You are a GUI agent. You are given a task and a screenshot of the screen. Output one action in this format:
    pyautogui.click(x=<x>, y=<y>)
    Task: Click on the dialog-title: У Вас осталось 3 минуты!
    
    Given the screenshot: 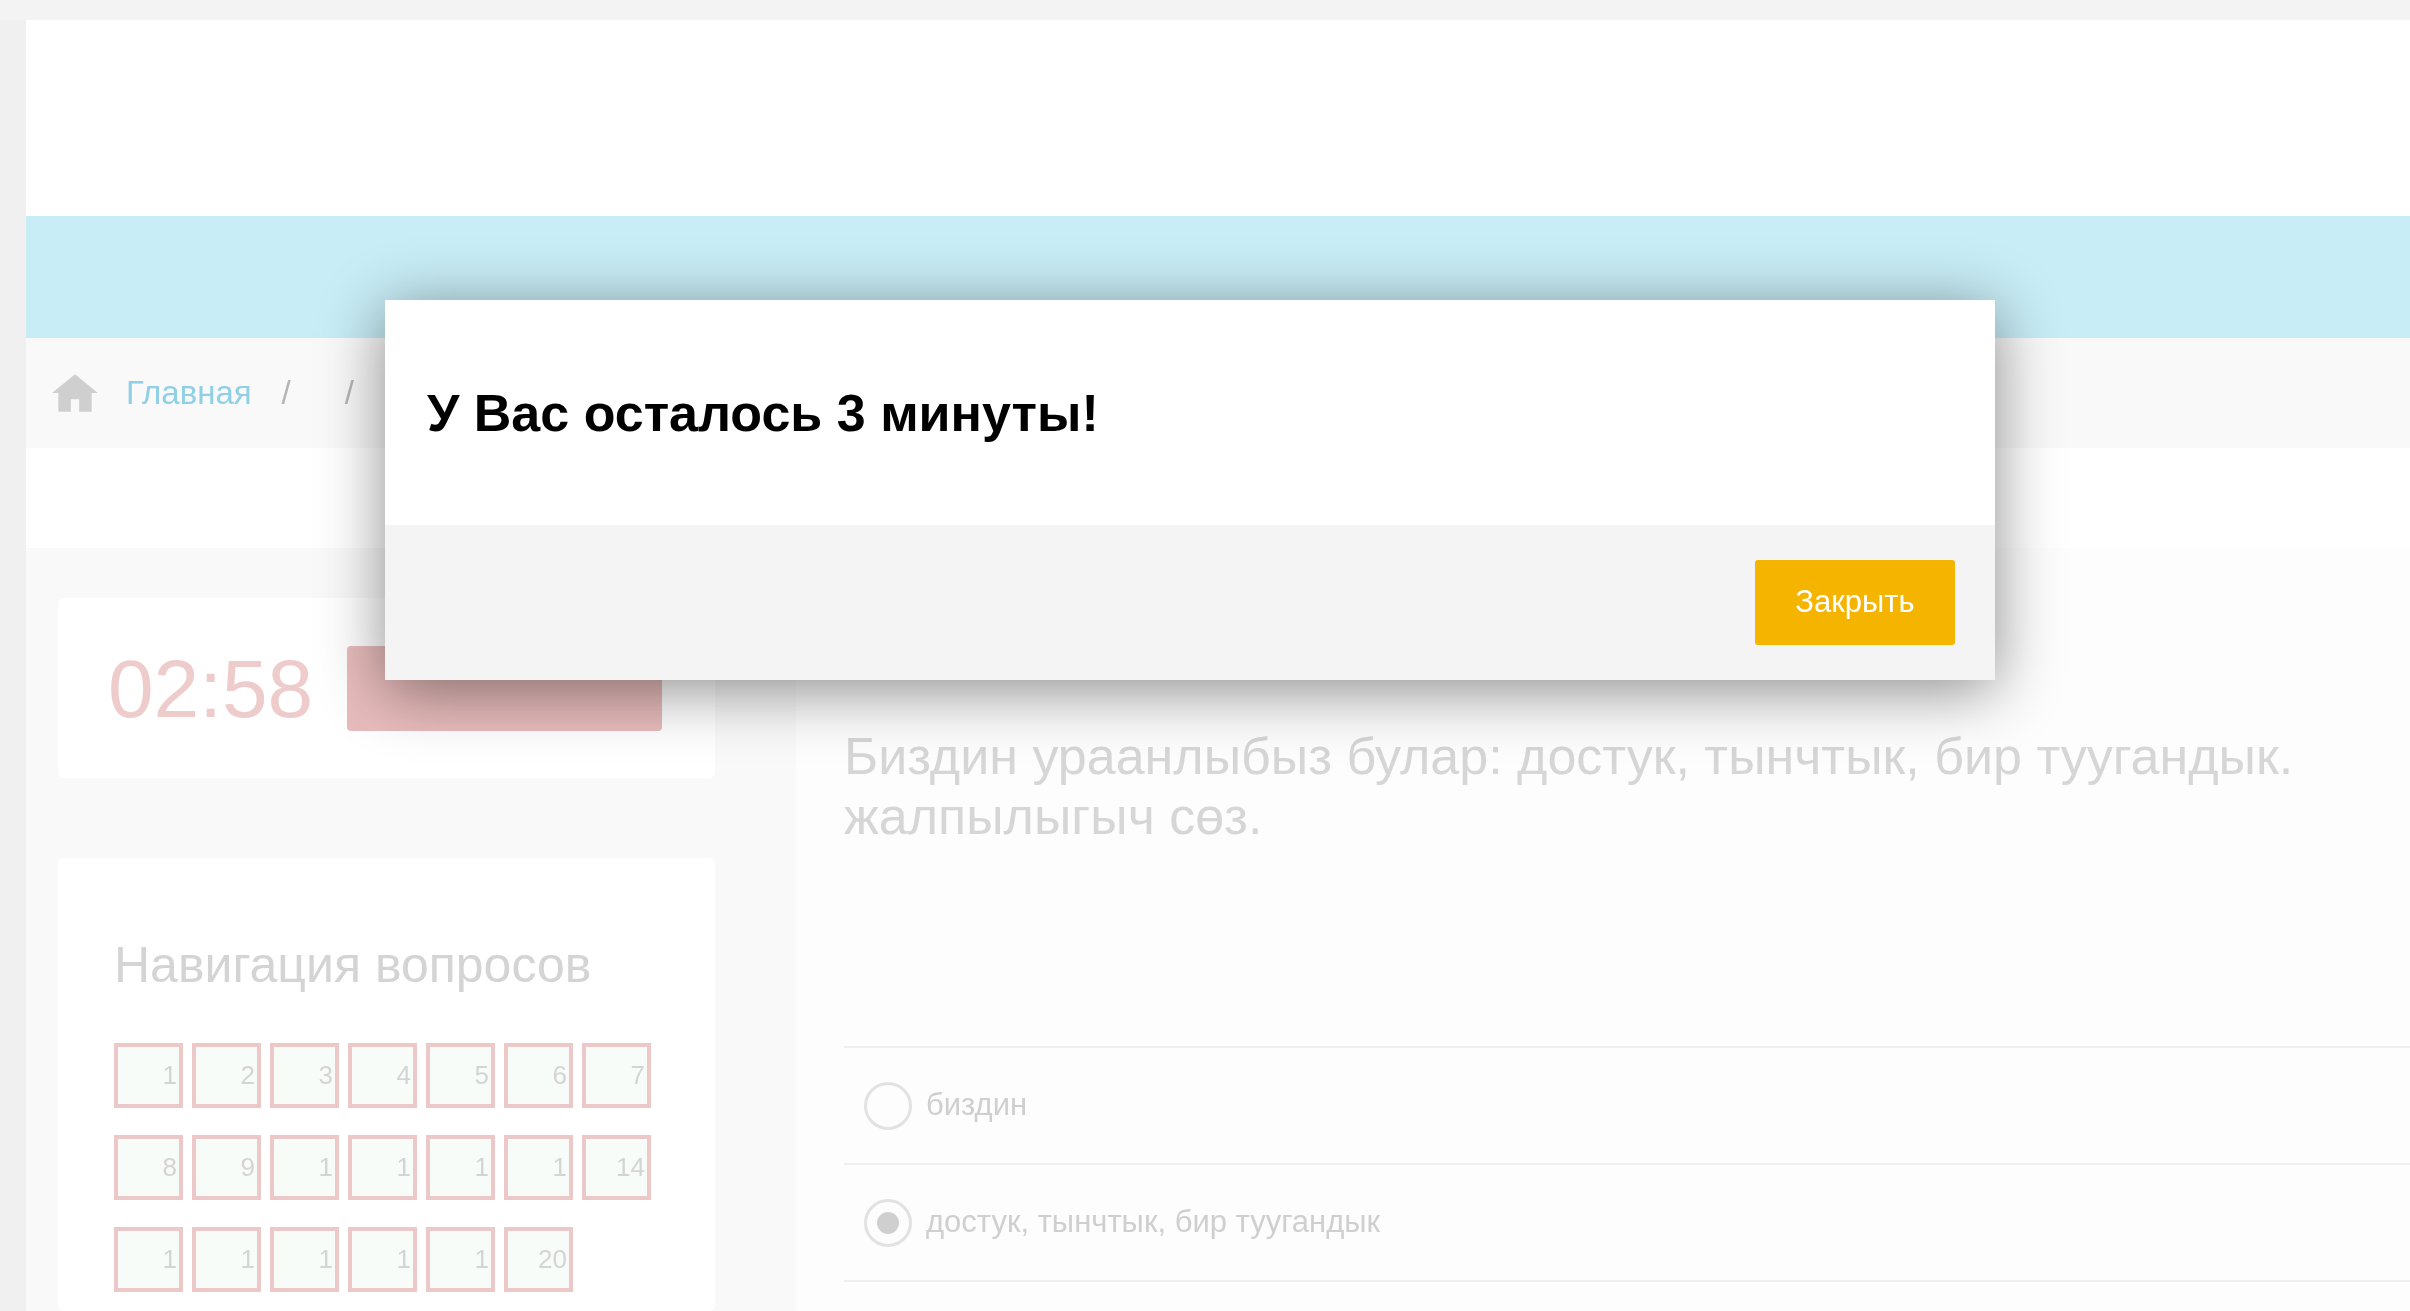 What is the action you would take?
    pyautogui.click(x=763, y=413)
    